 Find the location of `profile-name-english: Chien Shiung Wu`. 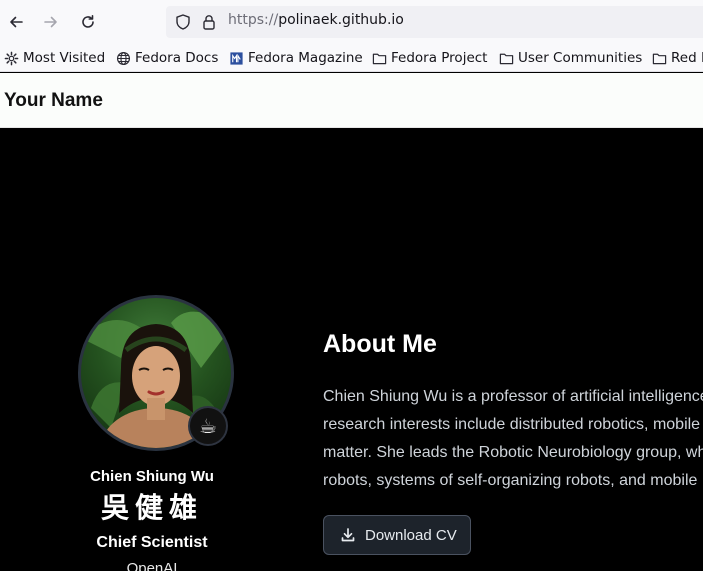

profile-name-english: Chien Shiung Wu is located at coordinates (152, 476).